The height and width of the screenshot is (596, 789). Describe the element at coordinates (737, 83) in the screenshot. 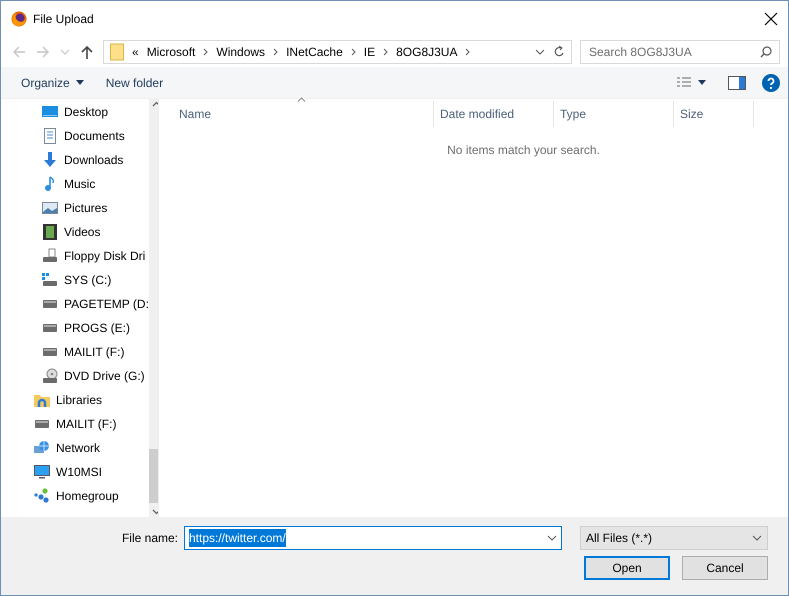

I see `pane-icon` at that location.